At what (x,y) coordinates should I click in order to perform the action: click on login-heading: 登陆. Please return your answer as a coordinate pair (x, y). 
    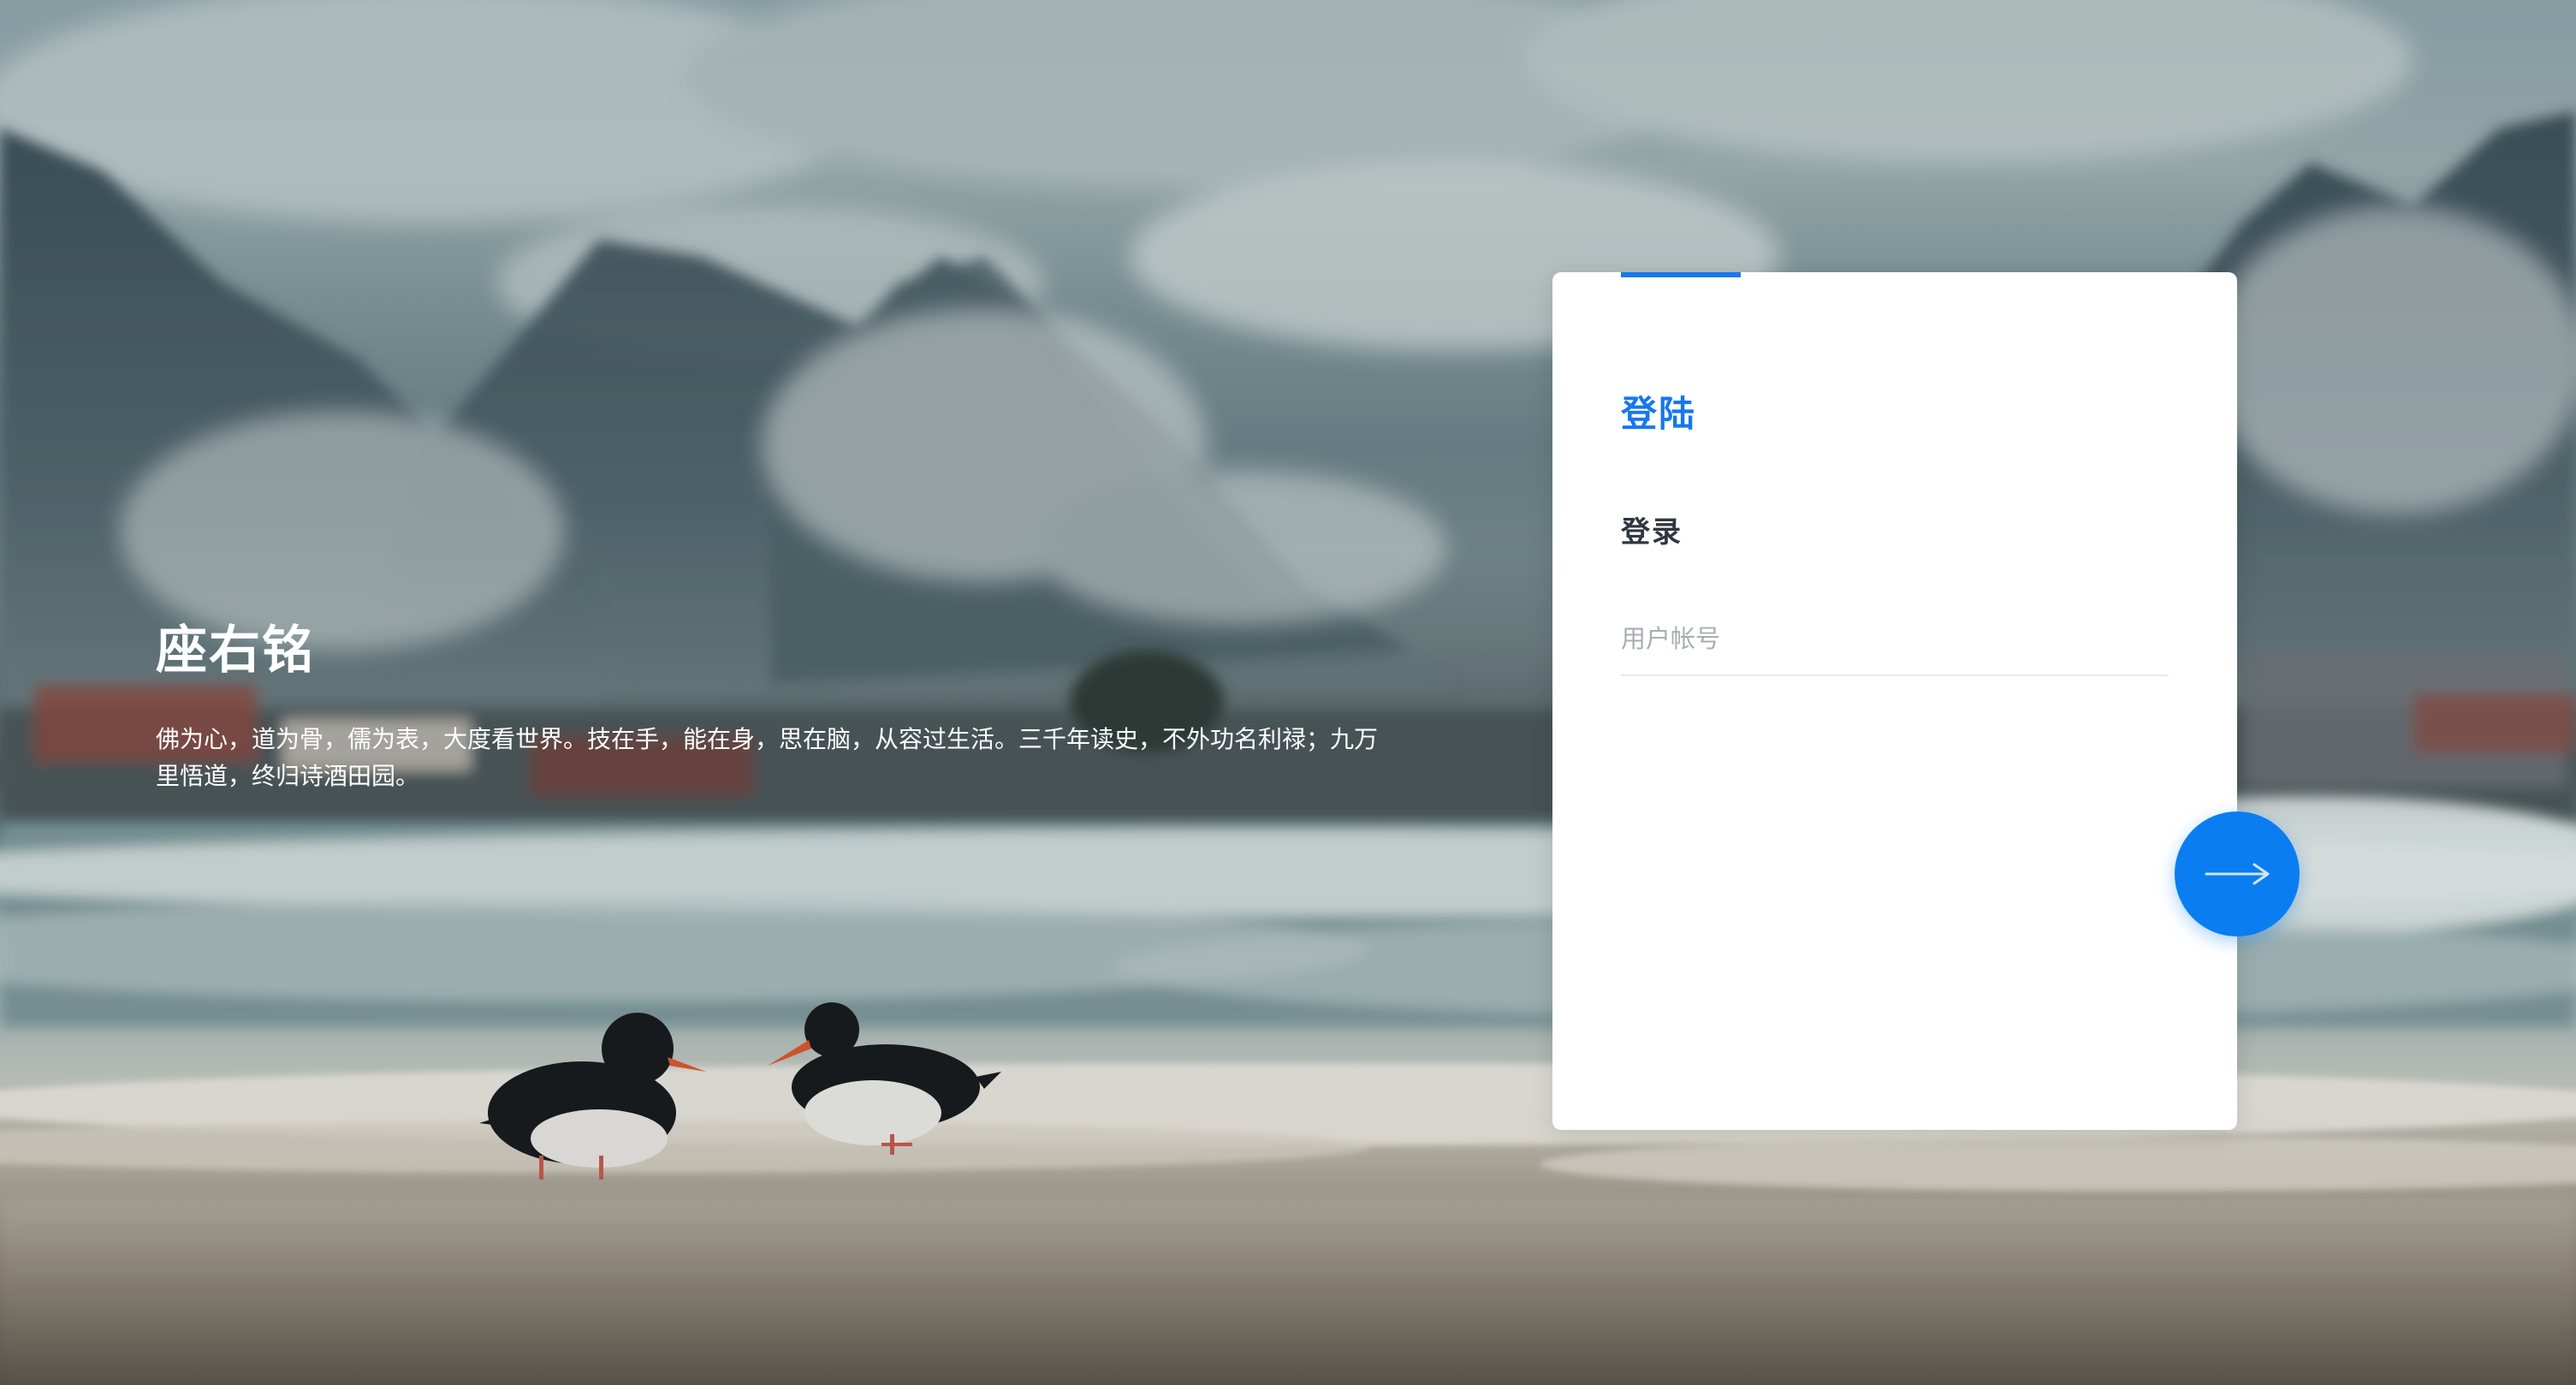
    Looking at the image, I should click on (1658, 411).